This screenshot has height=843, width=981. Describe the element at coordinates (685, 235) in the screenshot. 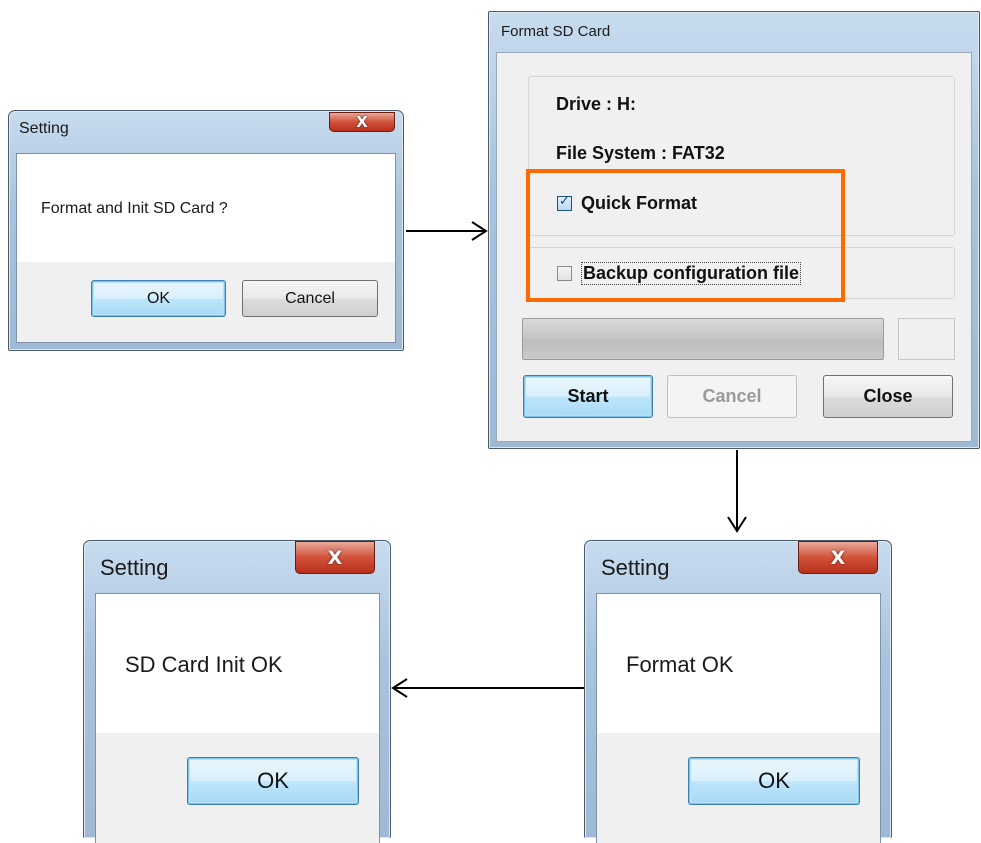

I see `highlight-box` at that location.